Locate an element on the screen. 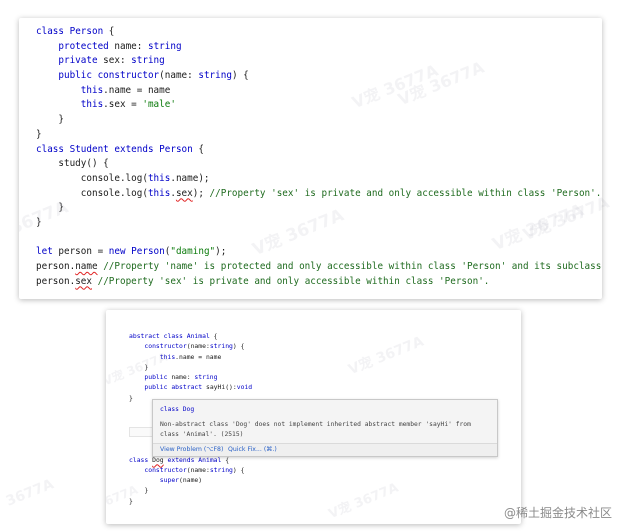 This screenshot has height=531, width=622. code-token: sayHi(): is located at coordinates (221, 387).